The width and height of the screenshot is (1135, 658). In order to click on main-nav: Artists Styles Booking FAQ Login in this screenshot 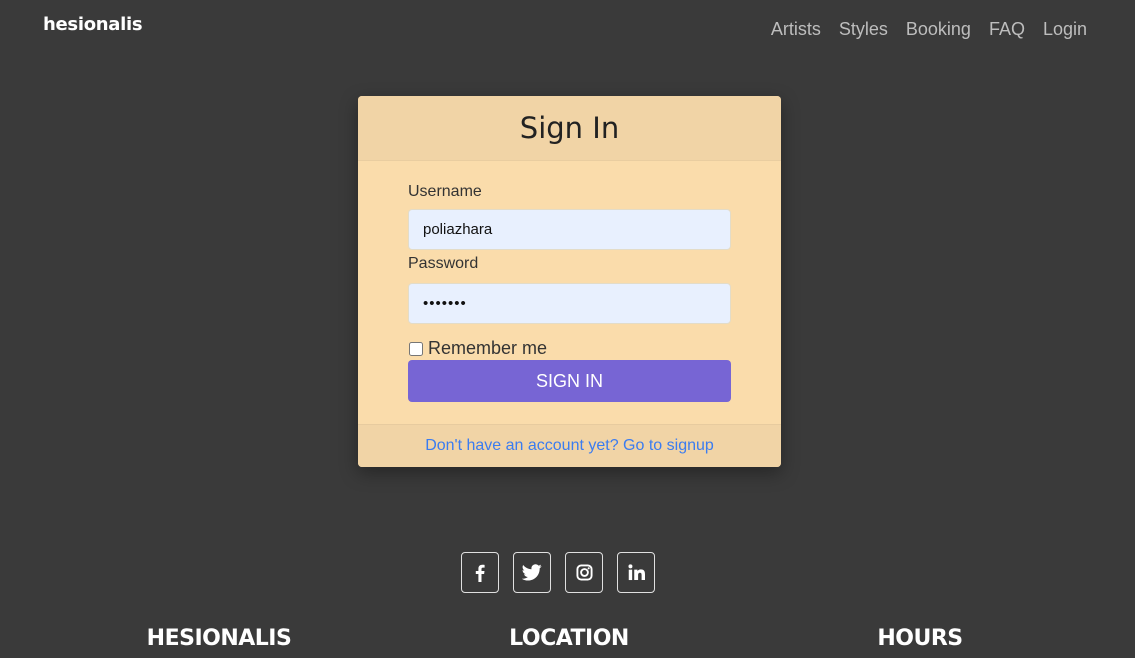, I will do `click(920, 29)`.